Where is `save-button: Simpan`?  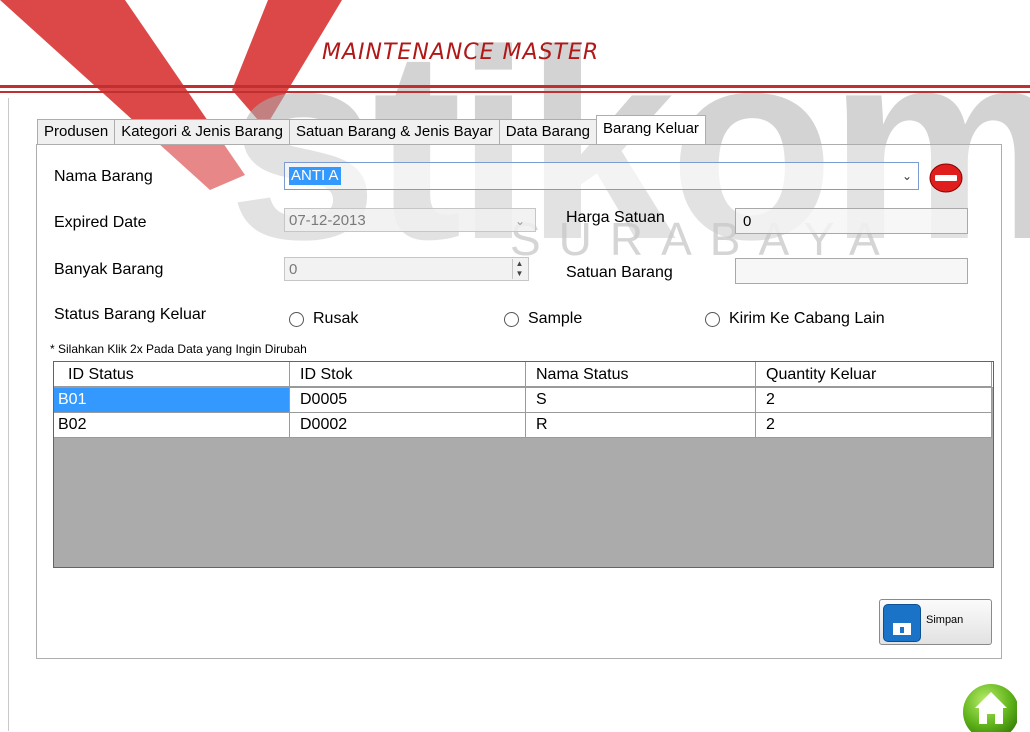 save-button: Simpan is located at coordinates (935, 622).